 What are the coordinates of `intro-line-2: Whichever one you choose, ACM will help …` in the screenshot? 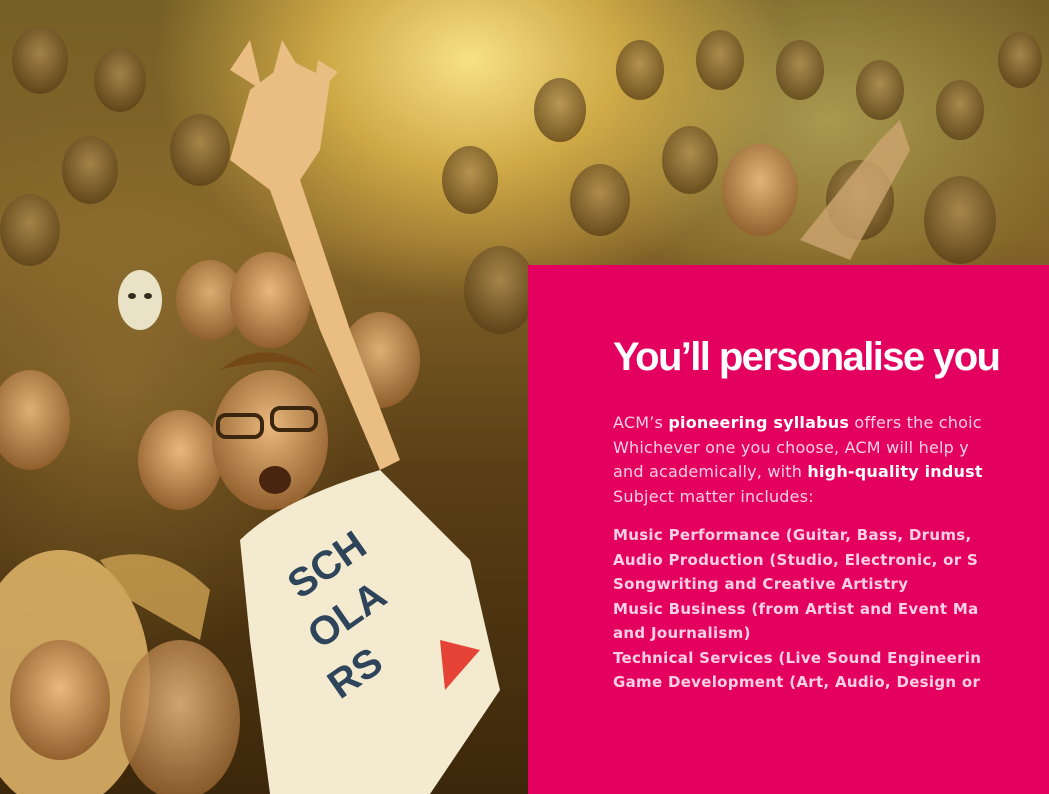 It's located at (791, 447).